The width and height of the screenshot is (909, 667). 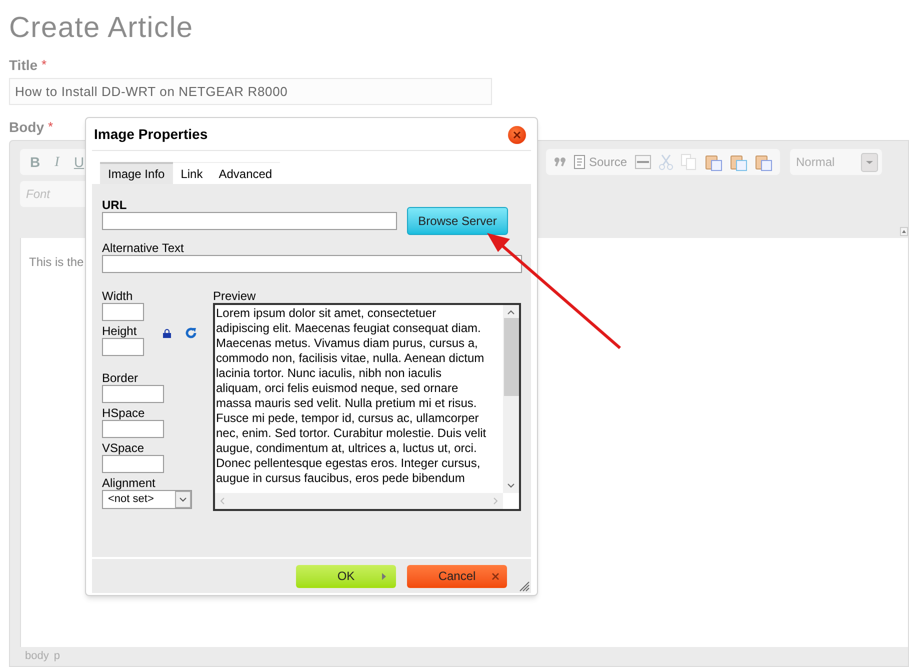 I want to click on field-label: Width, so click(x=117, y=296).